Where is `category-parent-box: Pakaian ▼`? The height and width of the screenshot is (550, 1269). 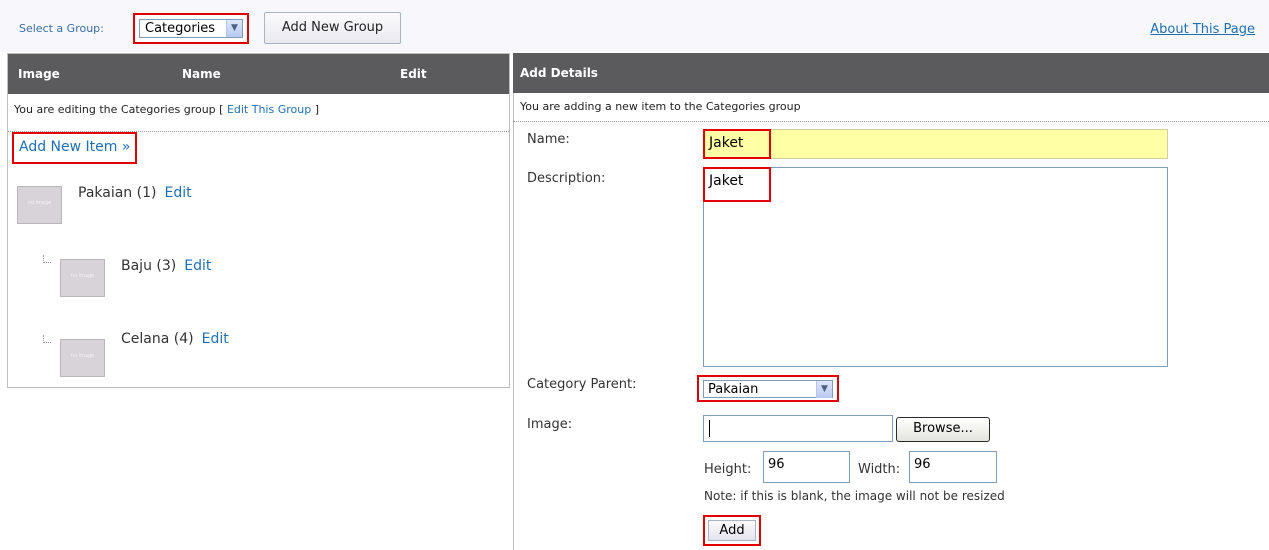
category-parent-box: Pakaian ▼ is located at coordinates (768, 389).